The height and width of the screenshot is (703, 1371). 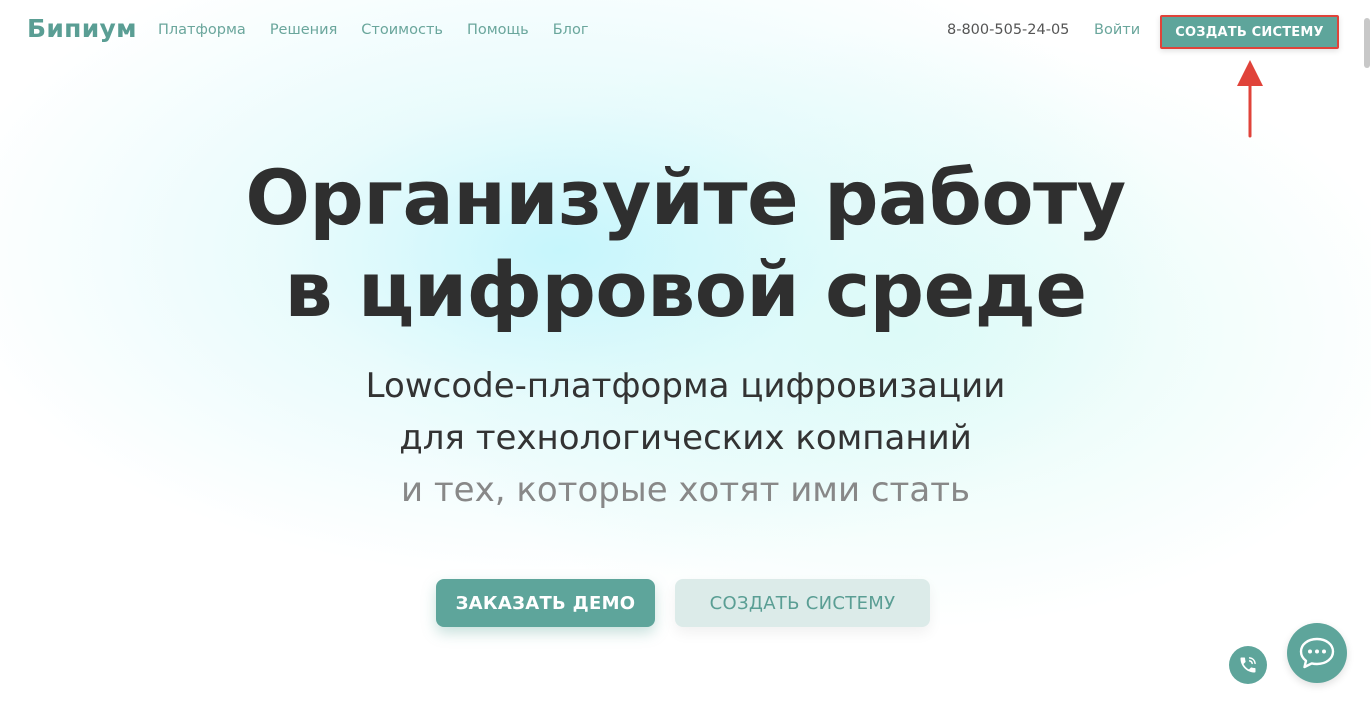 What do you see at coordinates (1249, 32) in the screenshot?
I see `create-system-button-header: СОЗДАТЬ СИСТЕМУ` at bounding box center [1249, 32].